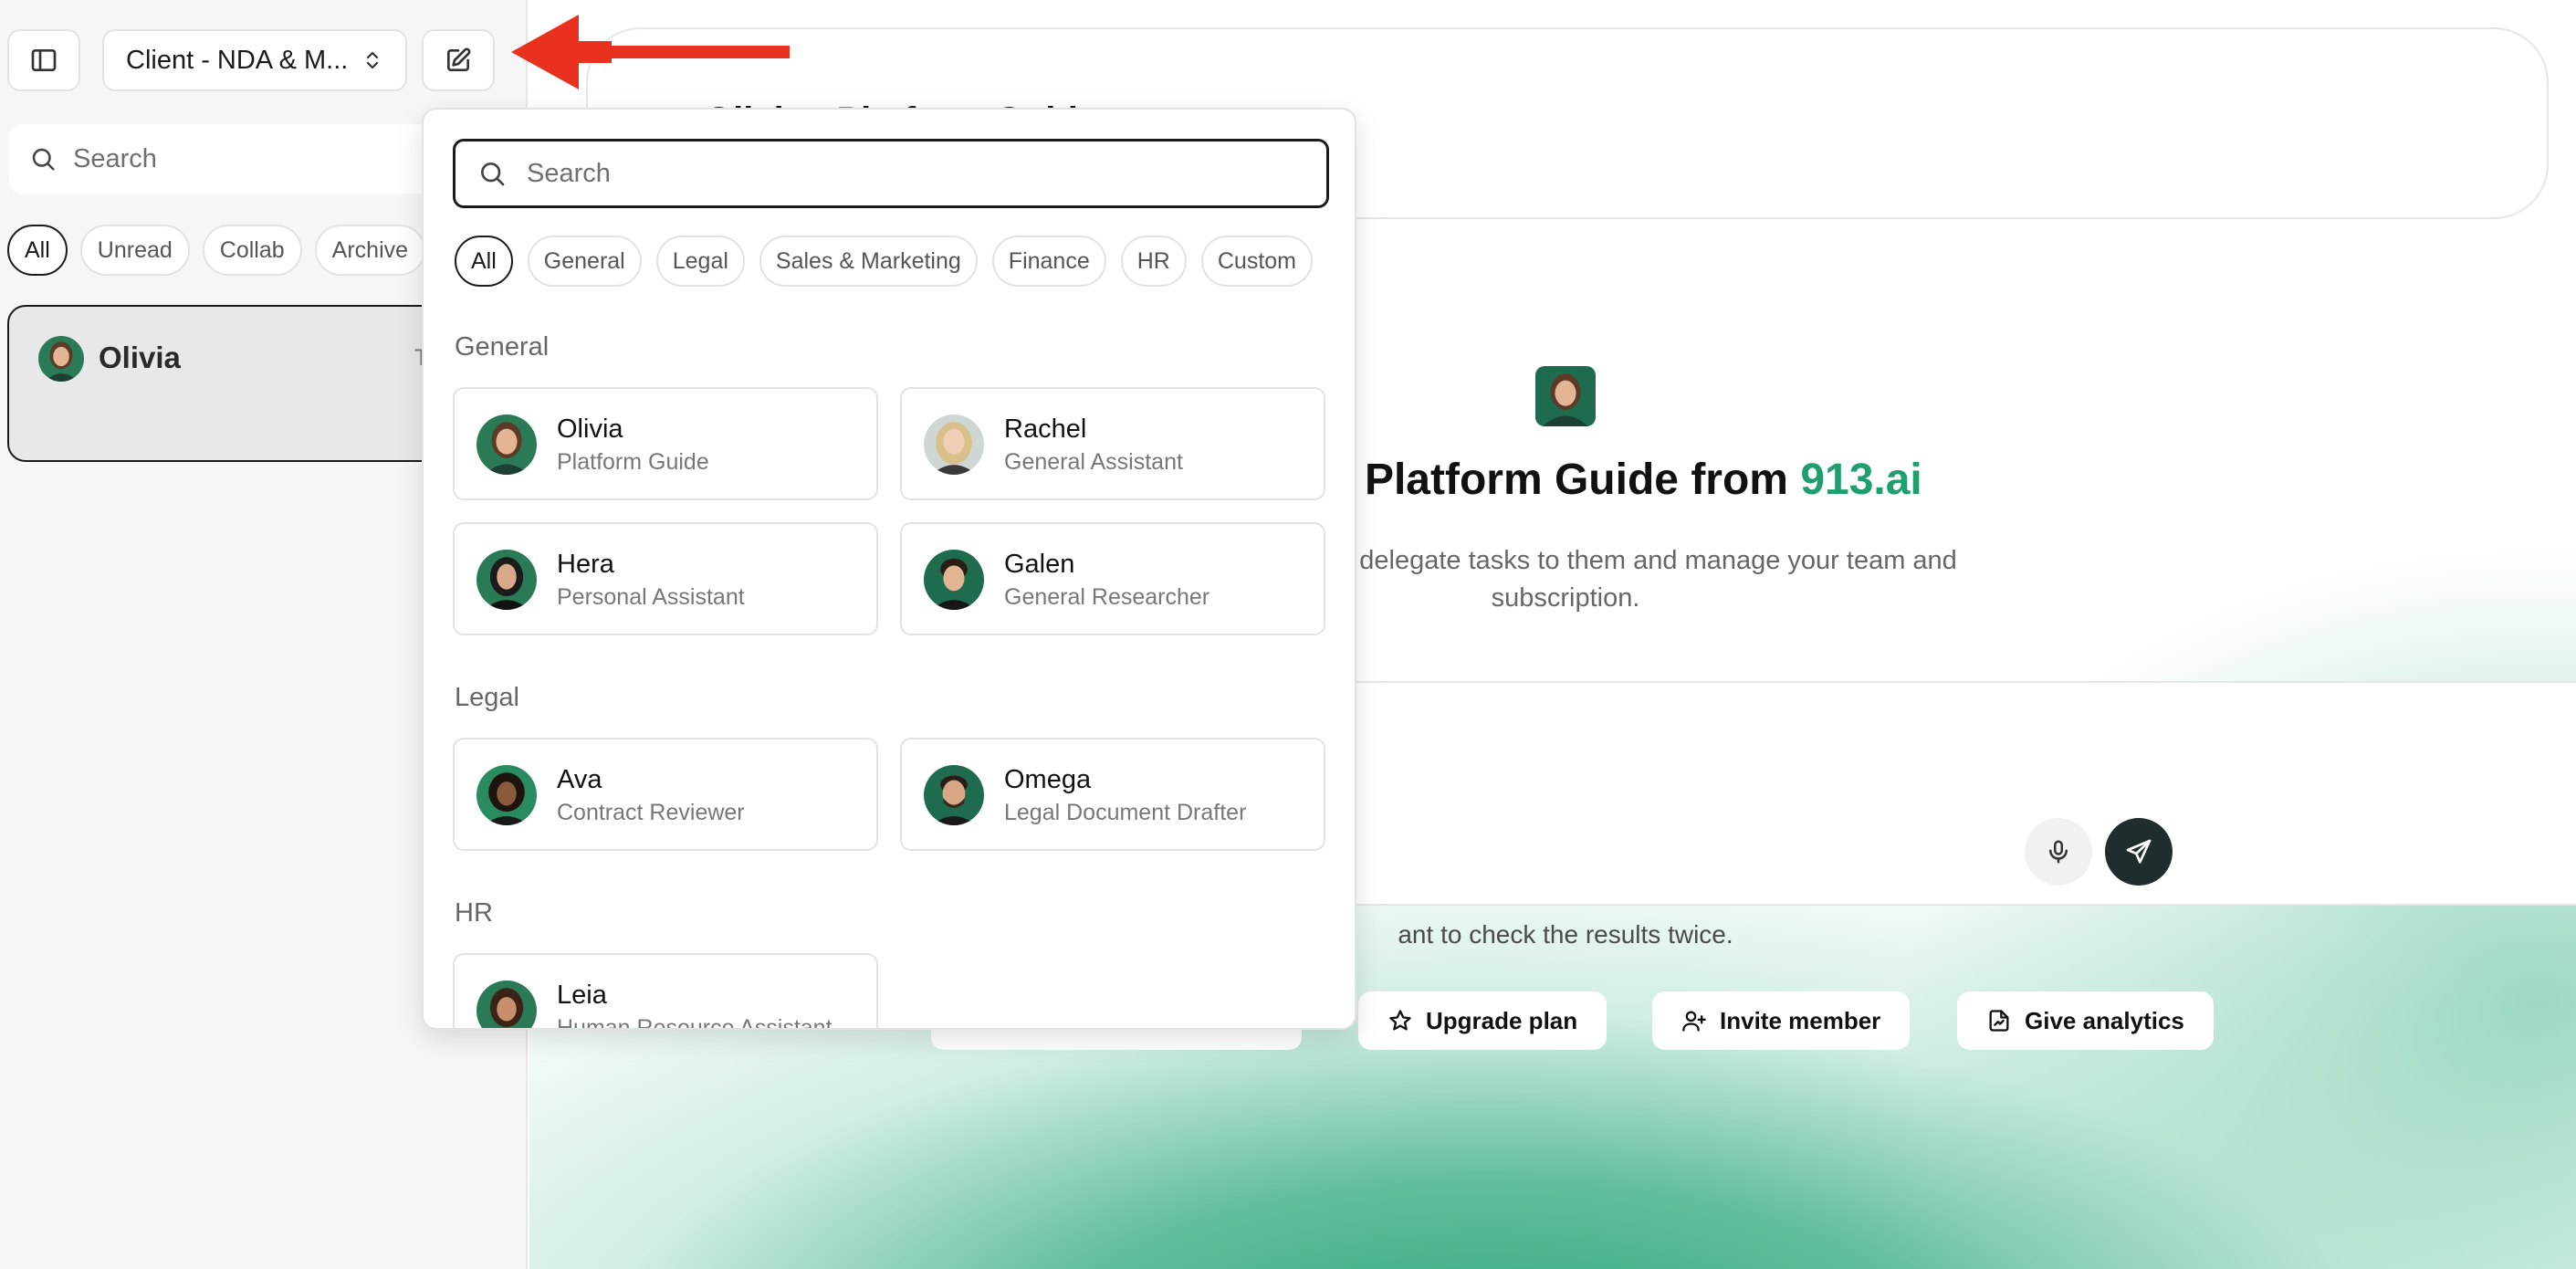  What do you see at coordinates (115, 158) in the screenshot?
I see `sidebar-search-placeholder: Search` at bounding box center [115, 158].